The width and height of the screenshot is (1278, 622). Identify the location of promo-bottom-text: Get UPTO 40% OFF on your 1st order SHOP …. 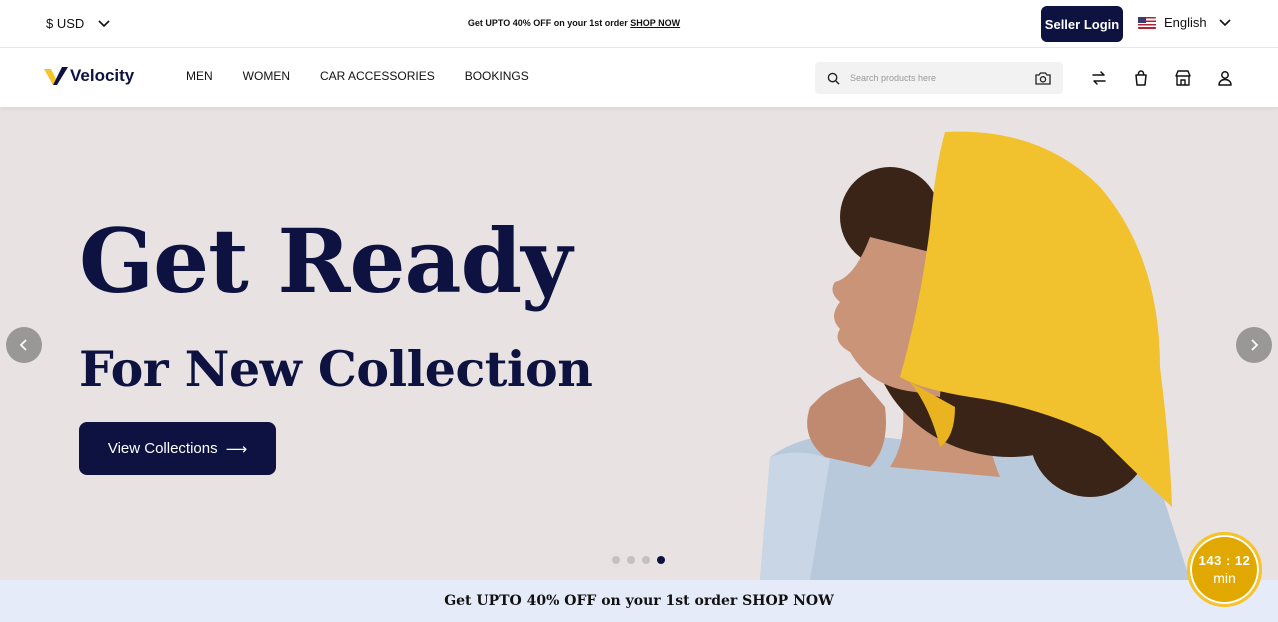
(639, 601).